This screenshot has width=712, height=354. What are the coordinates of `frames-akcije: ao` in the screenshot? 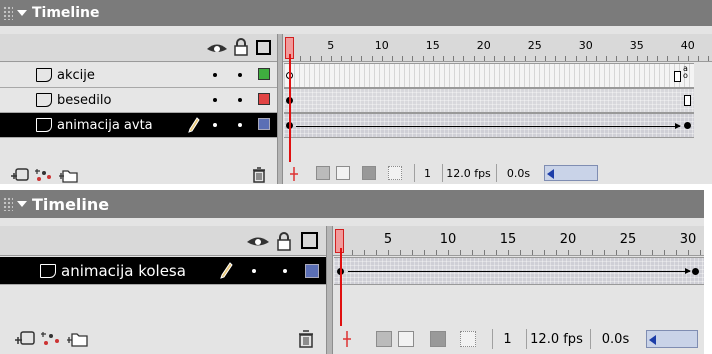 It's located at (489, 75).